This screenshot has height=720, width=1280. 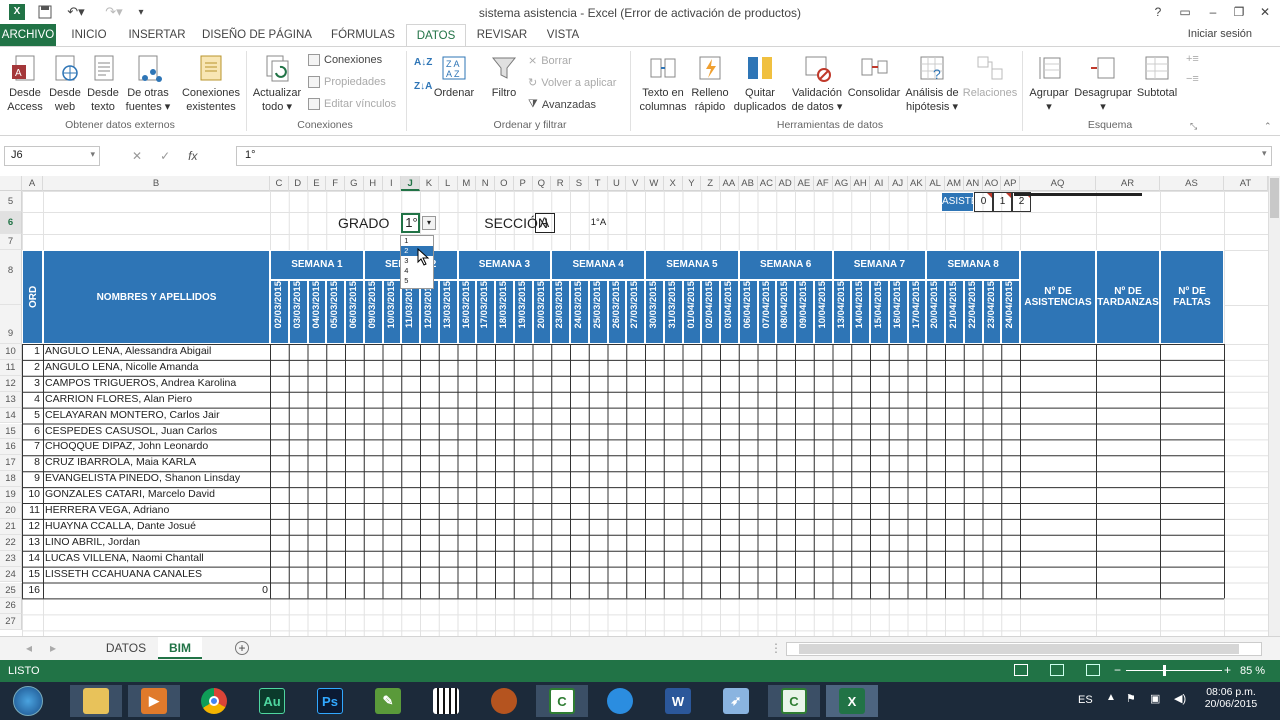 I want to click on sheet-tab-datos: DATOS, so click(x=126, y=648).